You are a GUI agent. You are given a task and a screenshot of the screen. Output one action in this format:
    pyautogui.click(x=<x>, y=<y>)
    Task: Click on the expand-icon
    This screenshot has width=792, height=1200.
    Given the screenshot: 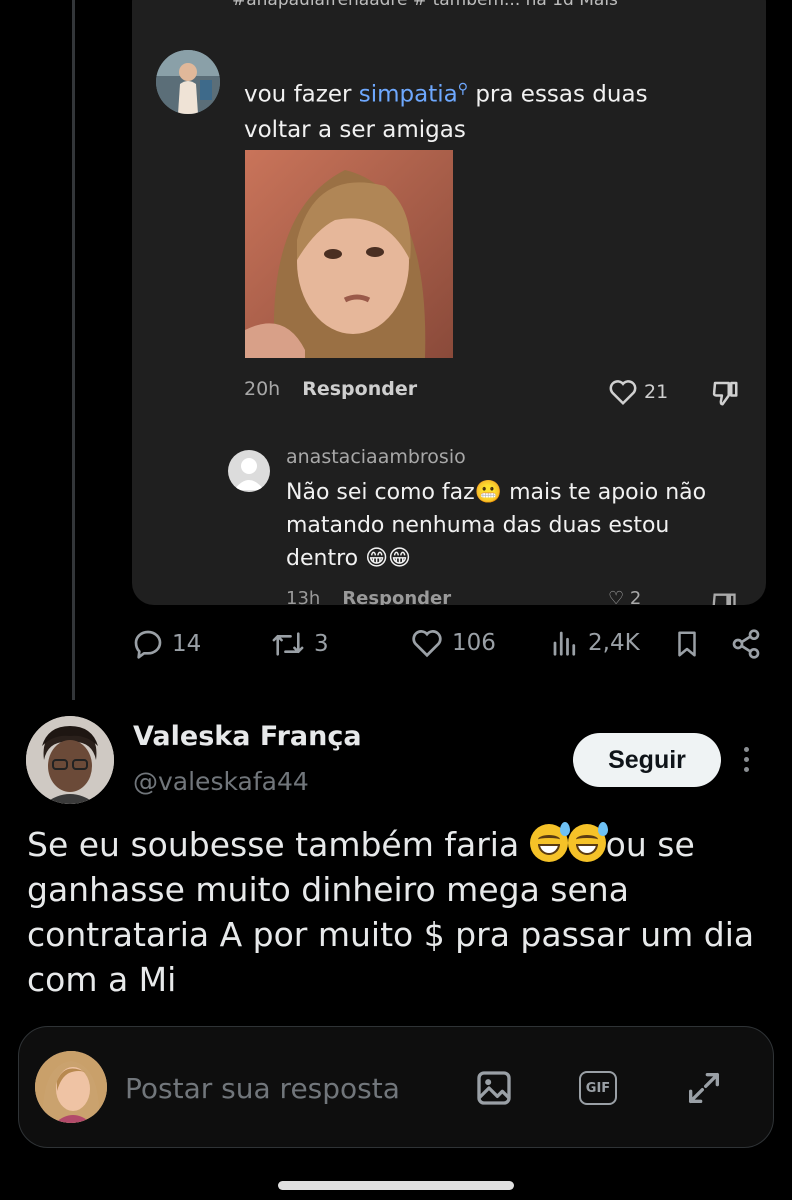 What is the action you would take?
    pyautogui.click(x=704, y=1088)
    